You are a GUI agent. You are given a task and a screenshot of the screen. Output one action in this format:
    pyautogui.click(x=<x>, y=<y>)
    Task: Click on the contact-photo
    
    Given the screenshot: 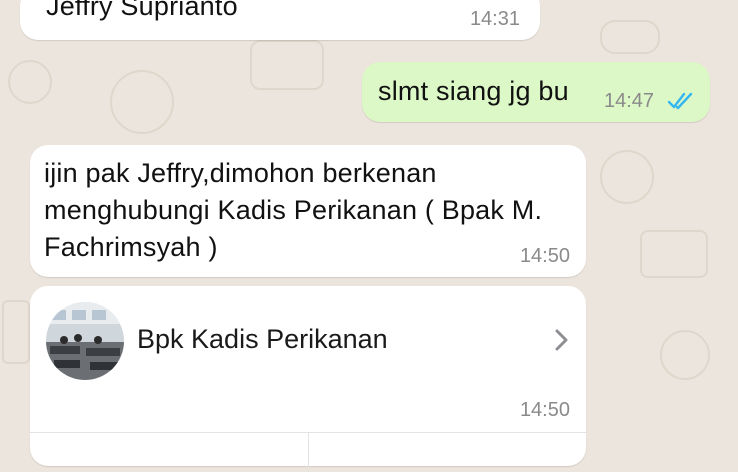 What is the action you would take?
    pyautogui.click(x=85, y=341)
    